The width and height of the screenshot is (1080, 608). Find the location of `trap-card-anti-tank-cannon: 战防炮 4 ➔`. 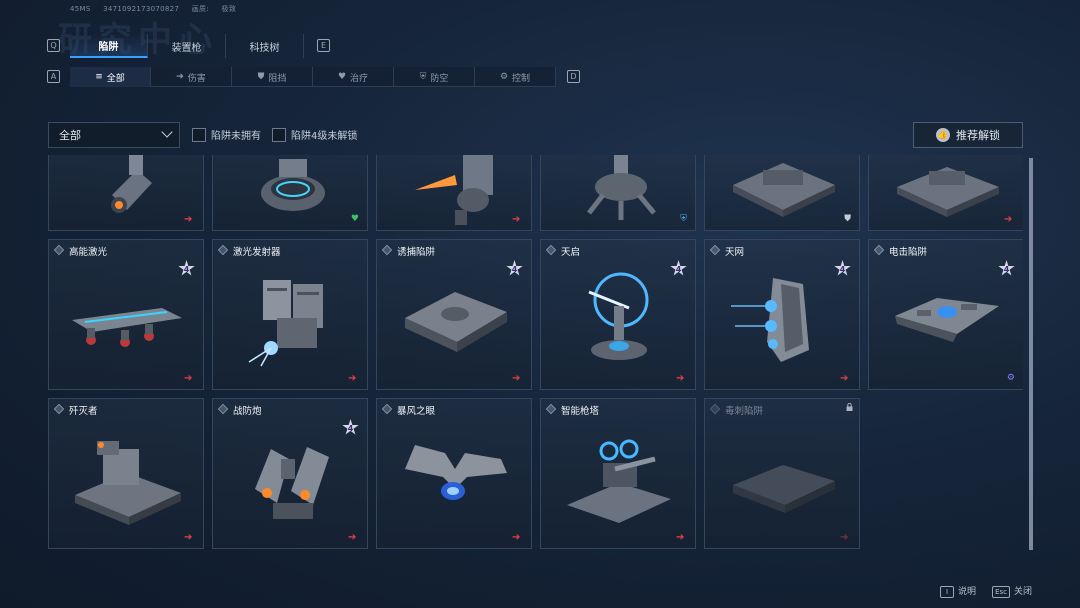

trap-card-anti-tank-cannon: 战防炮 4 ➔ is located at coordinates (290, 473).